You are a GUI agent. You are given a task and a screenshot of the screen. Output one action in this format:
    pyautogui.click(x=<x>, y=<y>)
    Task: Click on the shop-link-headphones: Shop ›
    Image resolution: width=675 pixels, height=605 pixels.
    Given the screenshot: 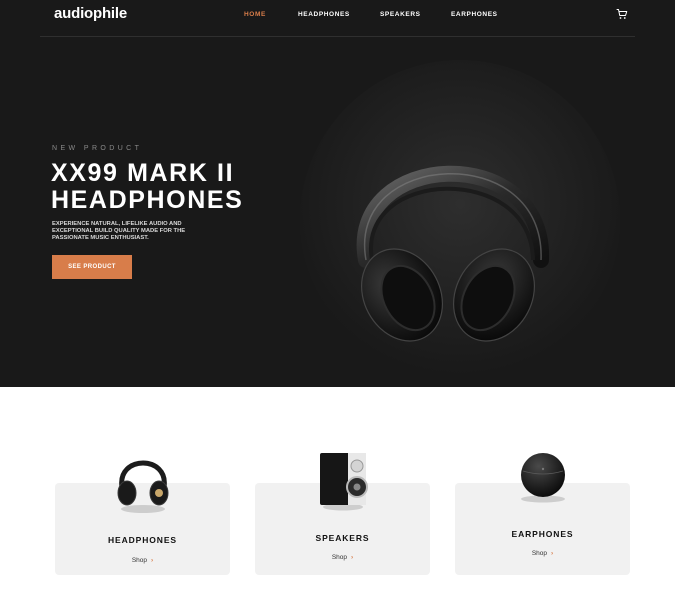 What is the action you would take?
    pyautogui.click(x=142, y=560)
    